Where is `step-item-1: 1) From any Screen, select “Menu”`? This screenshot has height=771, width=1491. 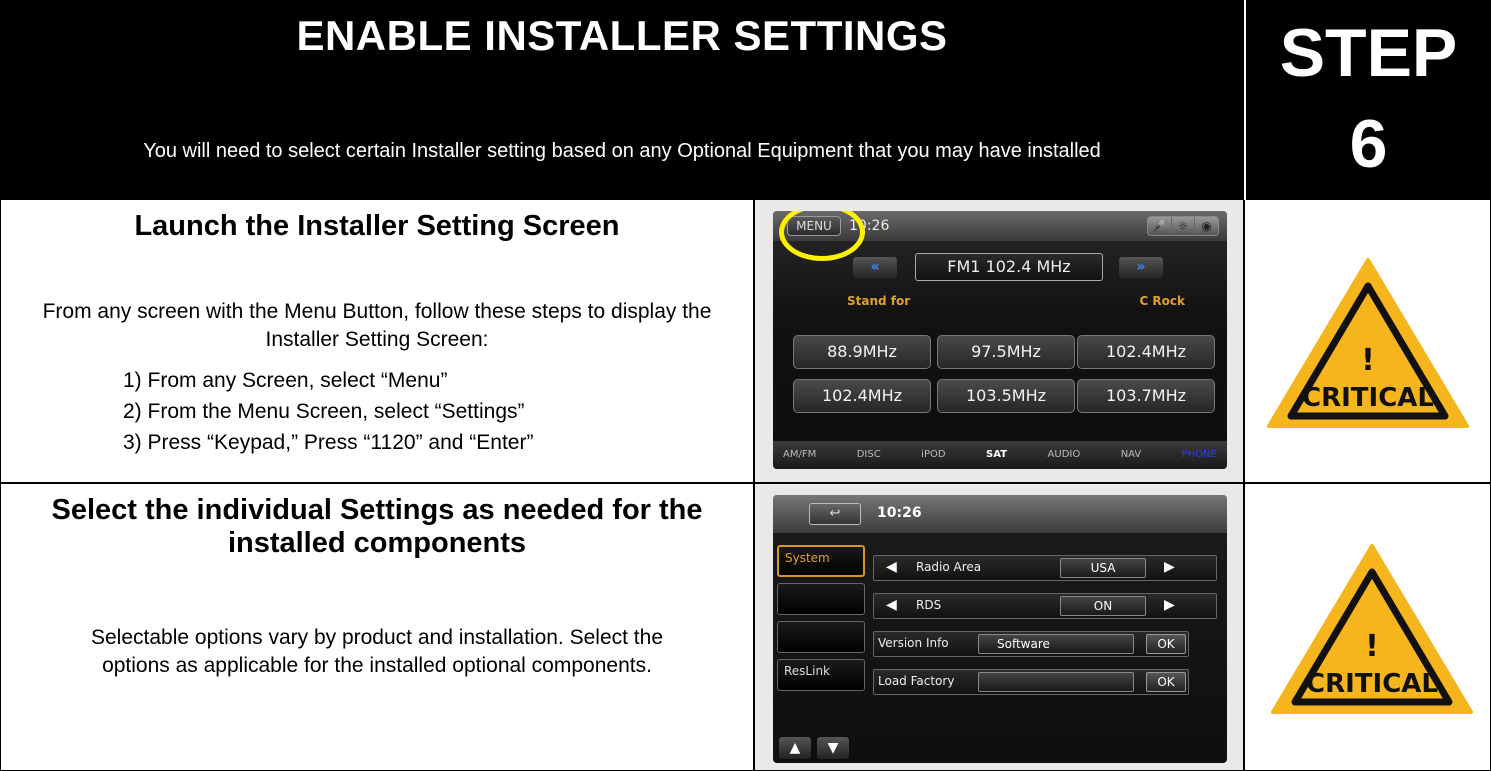 step-item-1: 1) From any Screen, select “Menu” is located at coordinates (285, 380).